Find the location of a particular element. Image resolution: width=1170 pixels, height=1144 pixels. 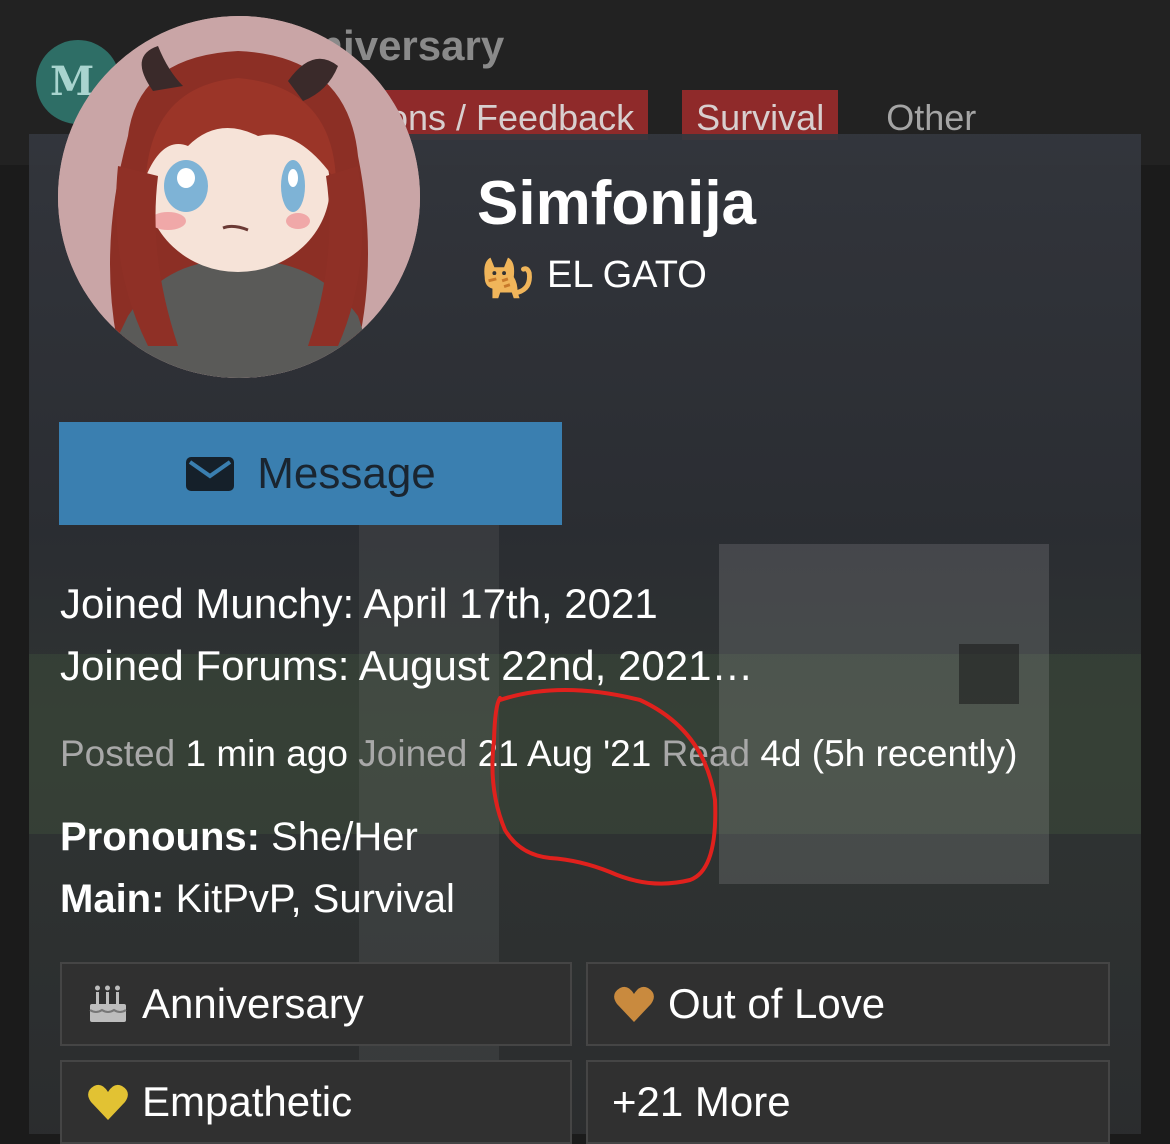

message-button: Message is located at coordinates (310, 473).